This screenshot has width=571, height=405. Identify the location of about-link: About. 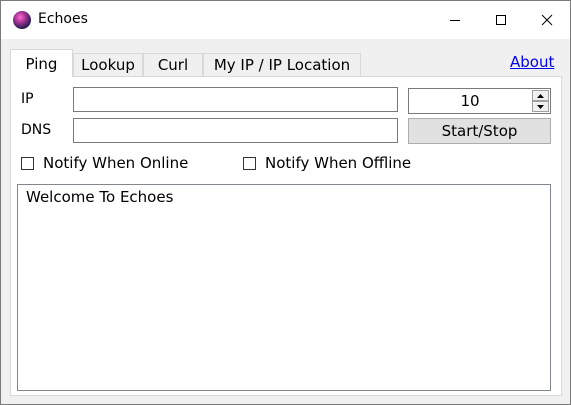
(532, 62).